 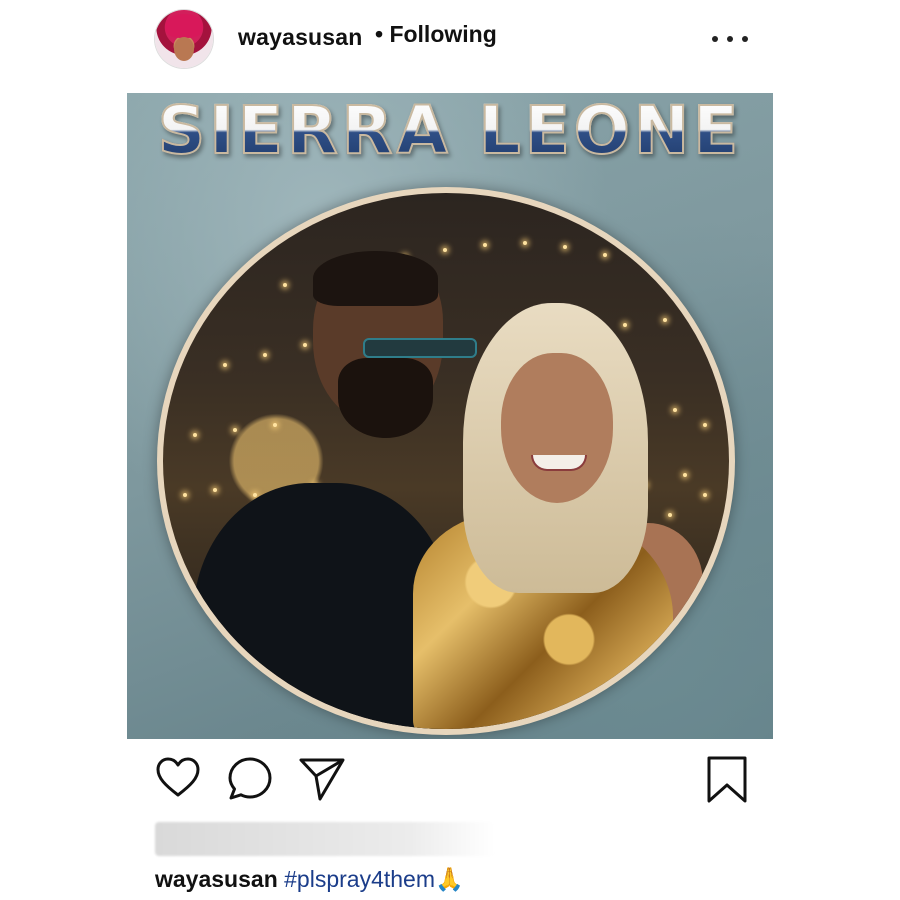 What do you see at coordinates (557, 428) in the screenshot?
I see `woman-face` at bounding box center [557, 428].